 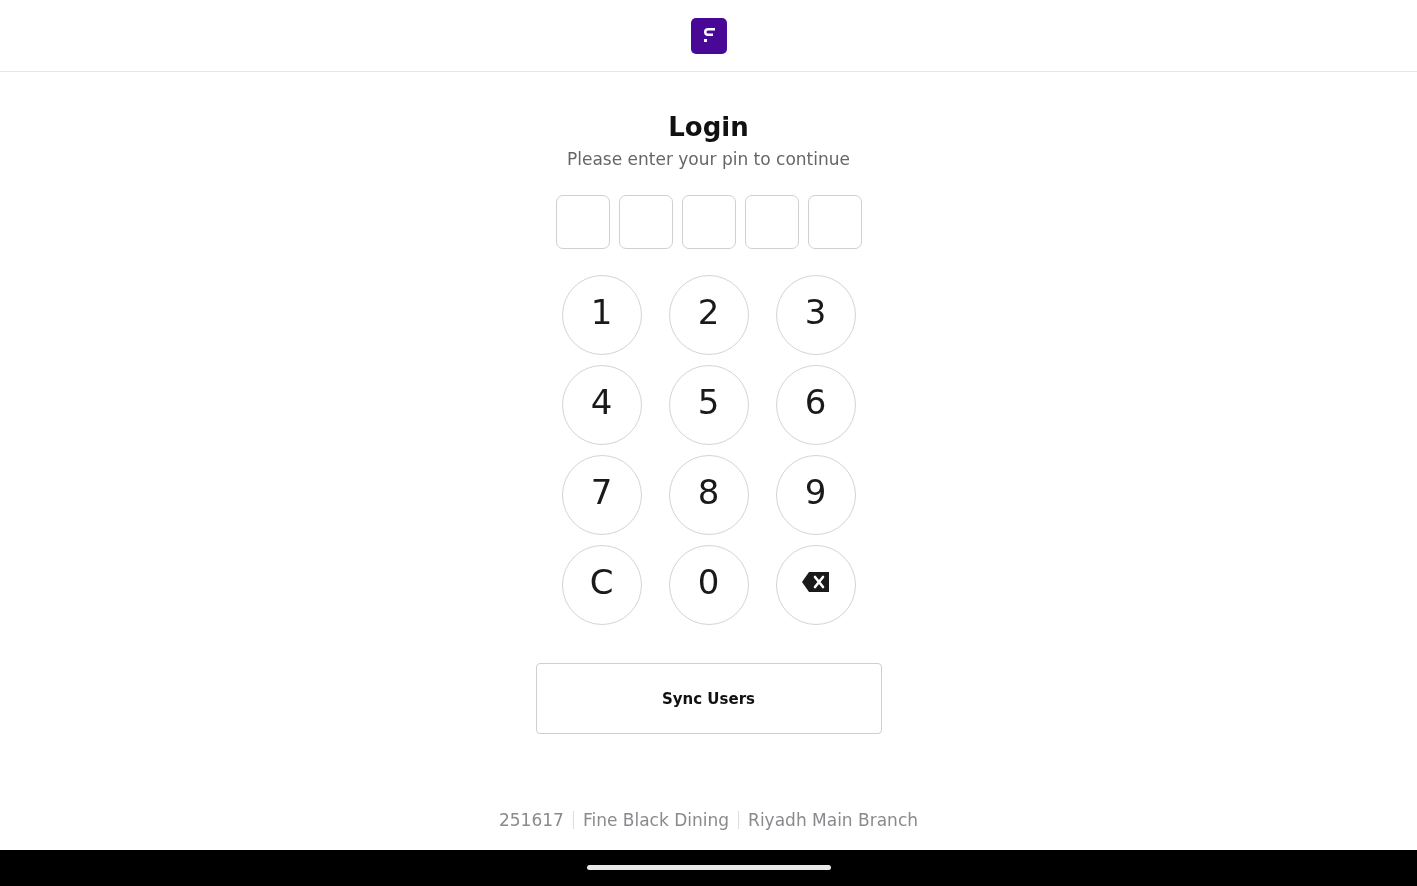 I want to click on footer-text: 251617, so click(x=531, y=820).